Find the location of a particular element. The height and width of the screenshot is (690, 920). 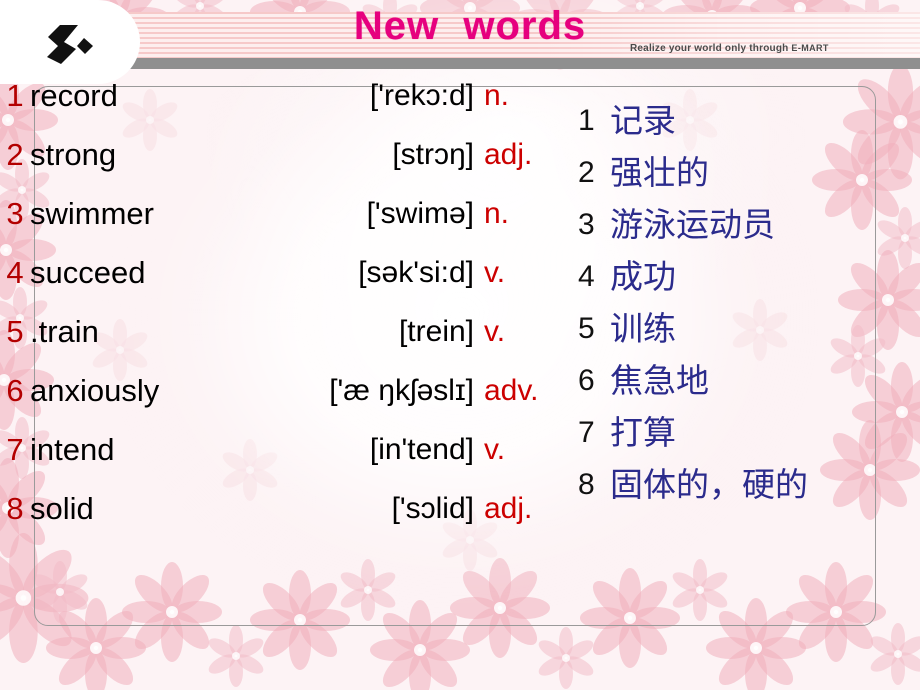

tagline-brand: E-MART is located at coordinates (810, 48).